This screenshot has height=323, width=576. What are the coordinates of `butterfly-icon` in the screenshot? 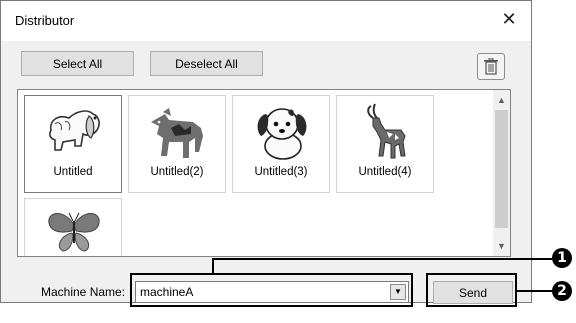 It's located at (74, 232).